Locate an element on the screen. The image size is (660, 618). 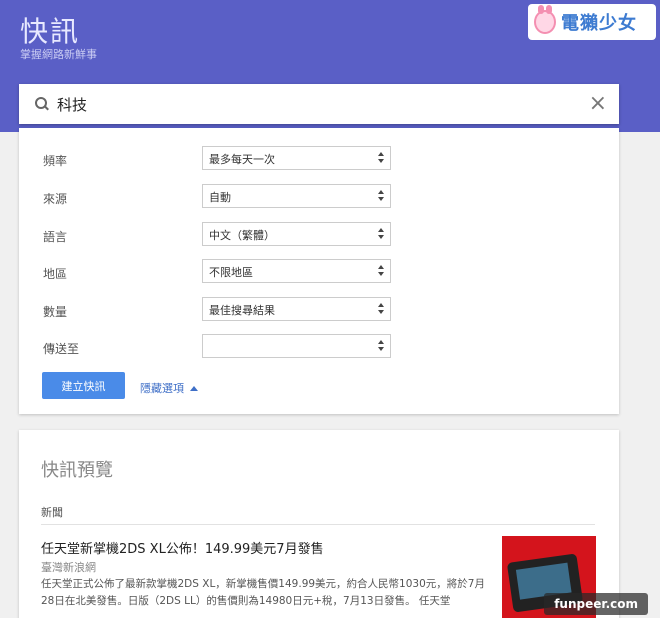
frequency-select: 最多每天一次 is located at coordinates (296, 158).